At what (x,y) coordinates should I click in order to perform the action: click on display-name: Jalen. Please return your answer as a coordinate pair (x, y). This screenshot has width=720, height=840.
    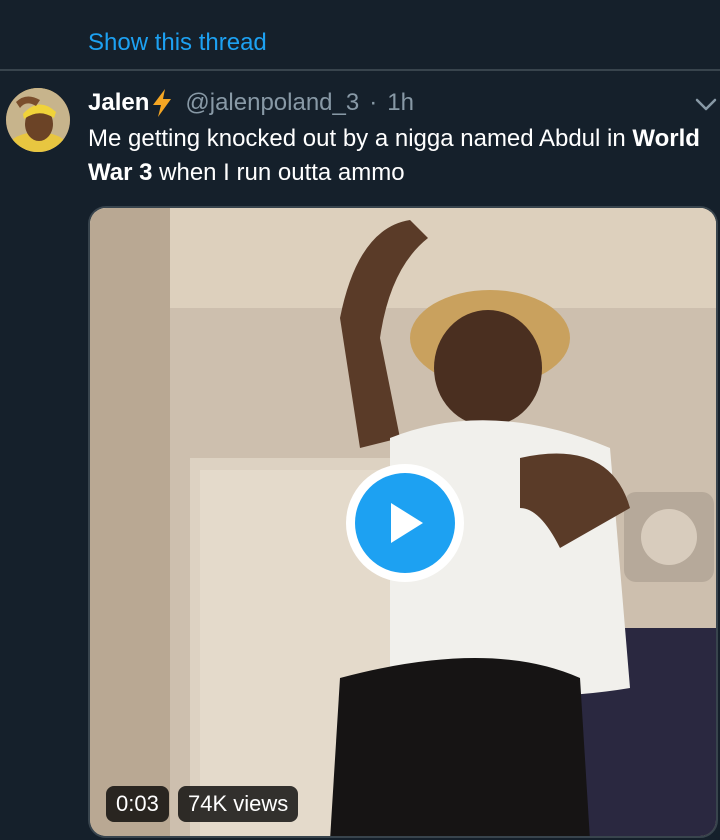
    Looking at the image, I should click on (118, 103).